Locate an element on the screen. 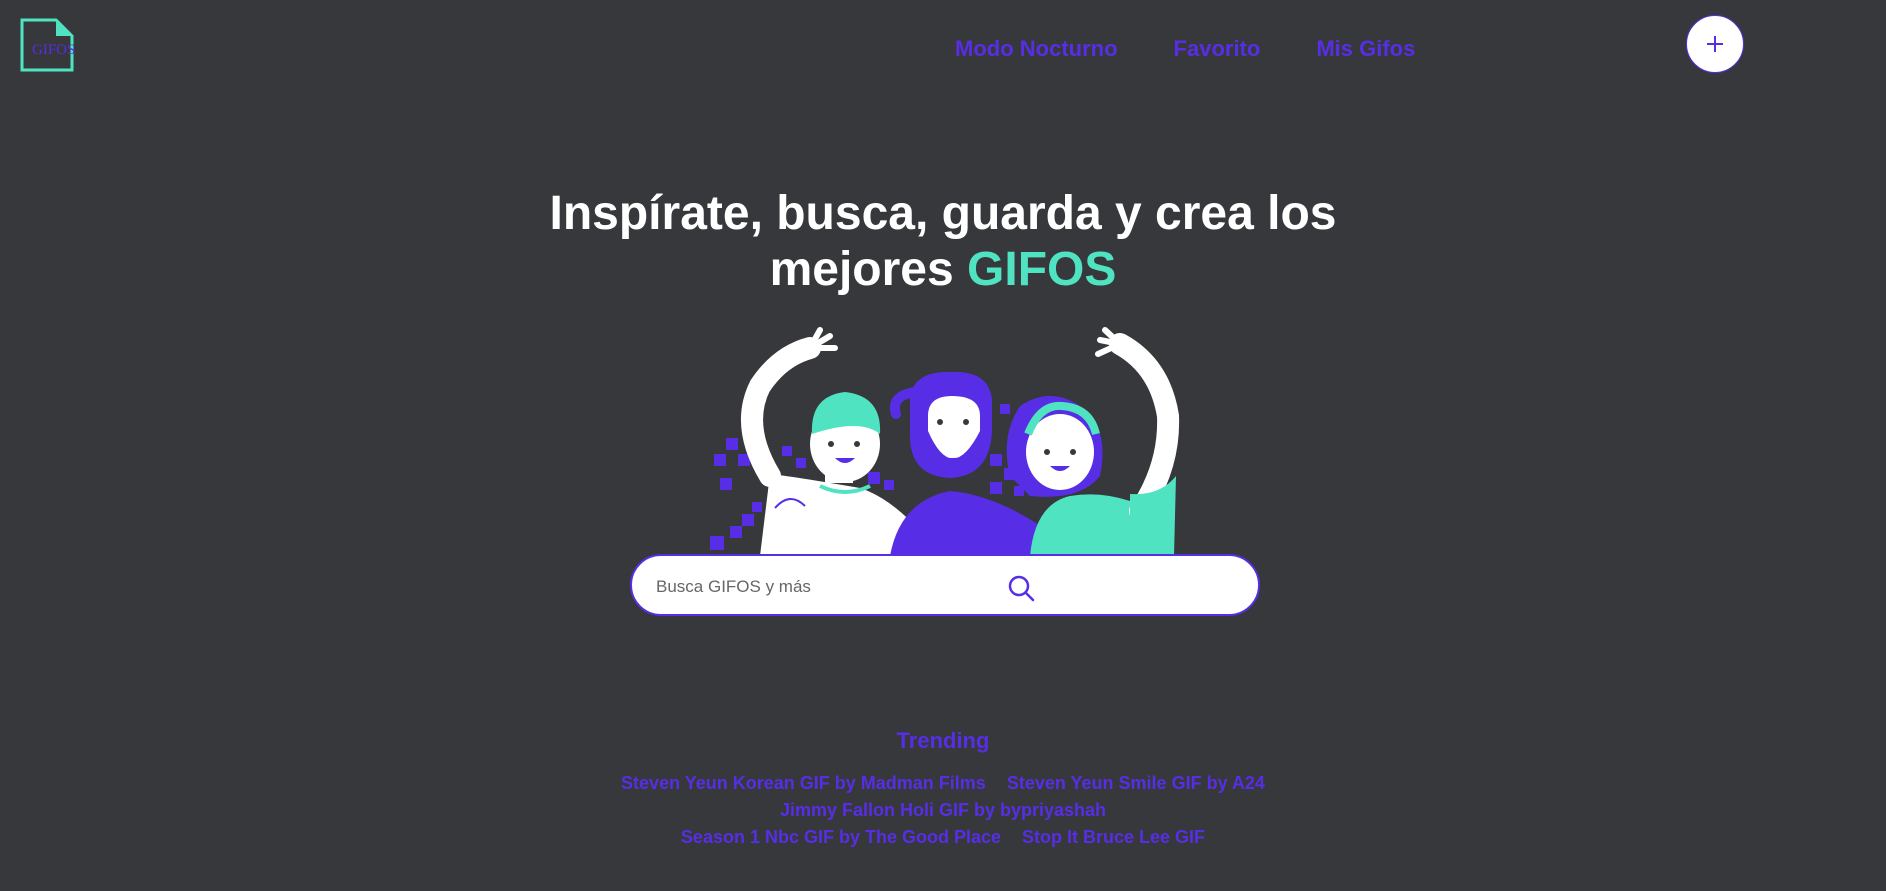 This screenshot has height=891, width=1886. logo: GIFOS is located at coordinates (48, 45).